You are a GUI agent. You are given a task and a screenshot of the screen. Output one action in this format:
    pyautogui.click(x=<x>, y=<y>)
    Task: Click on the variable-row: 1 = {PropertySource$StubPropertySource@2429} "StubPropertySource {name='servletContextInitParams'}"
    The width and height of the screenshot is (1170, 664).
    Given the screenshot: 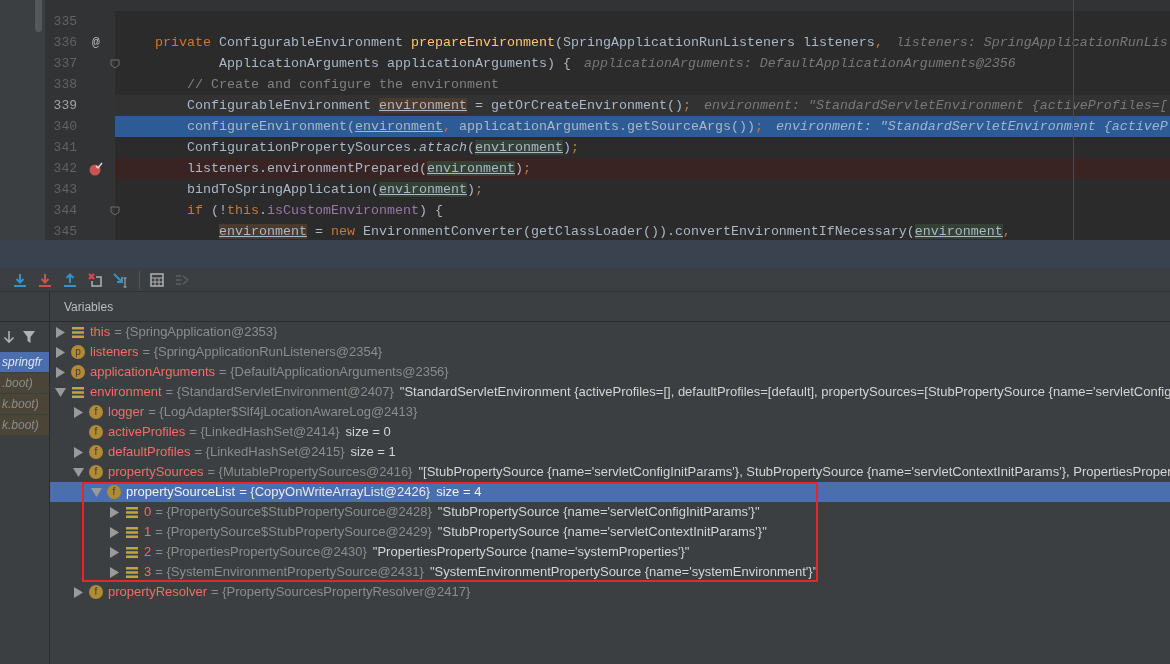 What is the action you would take?
    pyautogui.click(x=610, y=532)
    